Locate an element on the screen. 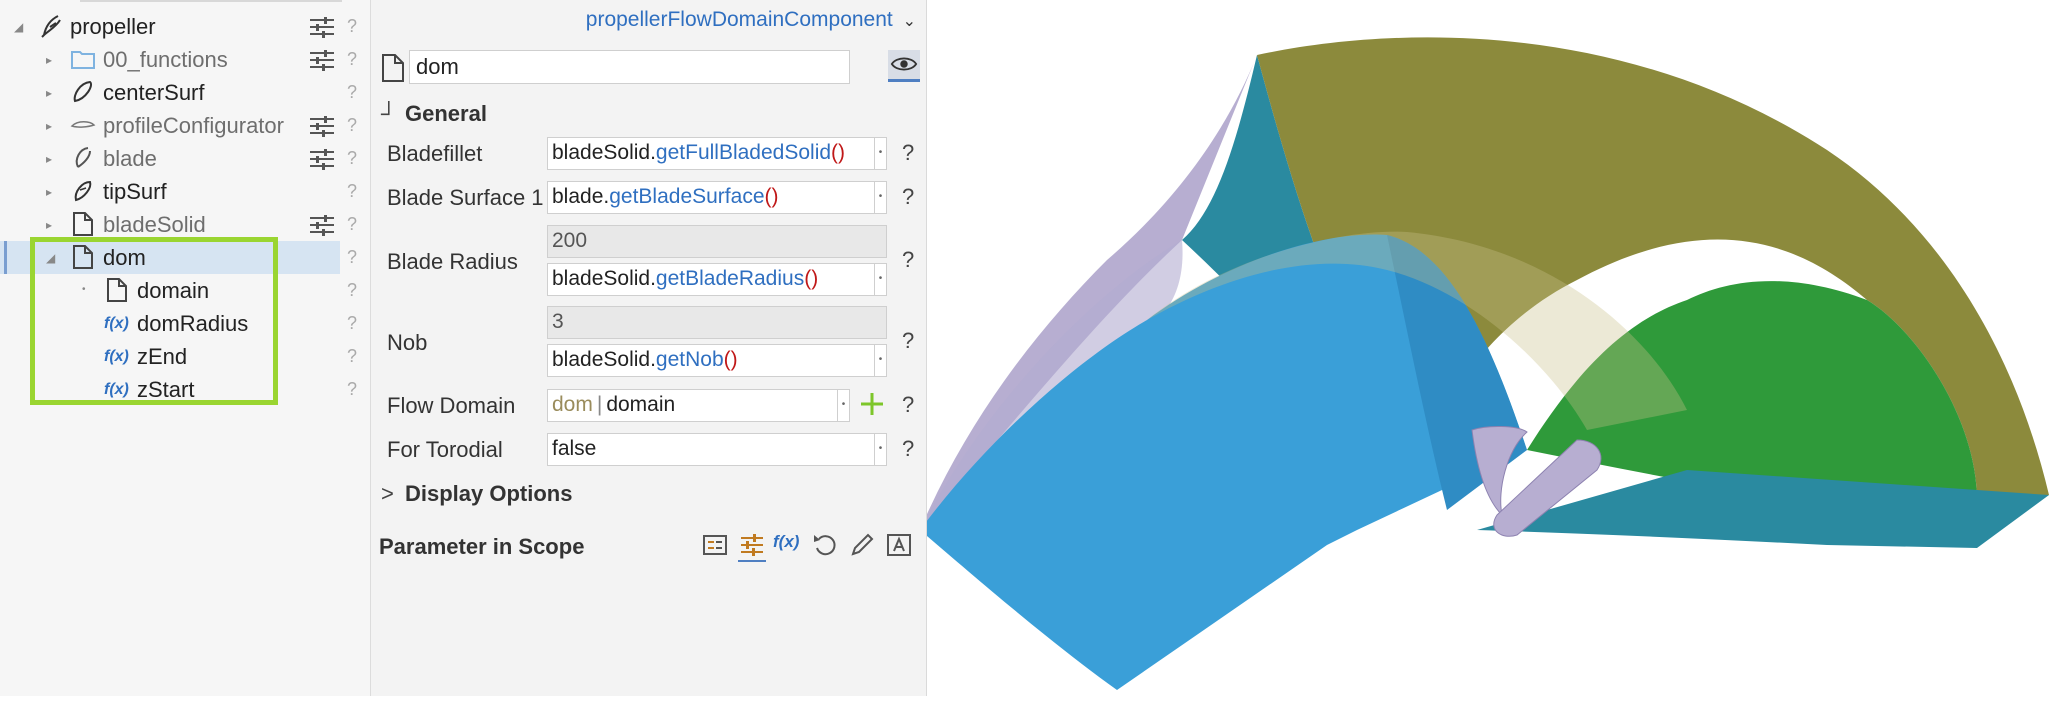 Image resolution: width=2068 pixels, height=701 pixels. nob-value-field: 3 is located at coordinates (717, 322).